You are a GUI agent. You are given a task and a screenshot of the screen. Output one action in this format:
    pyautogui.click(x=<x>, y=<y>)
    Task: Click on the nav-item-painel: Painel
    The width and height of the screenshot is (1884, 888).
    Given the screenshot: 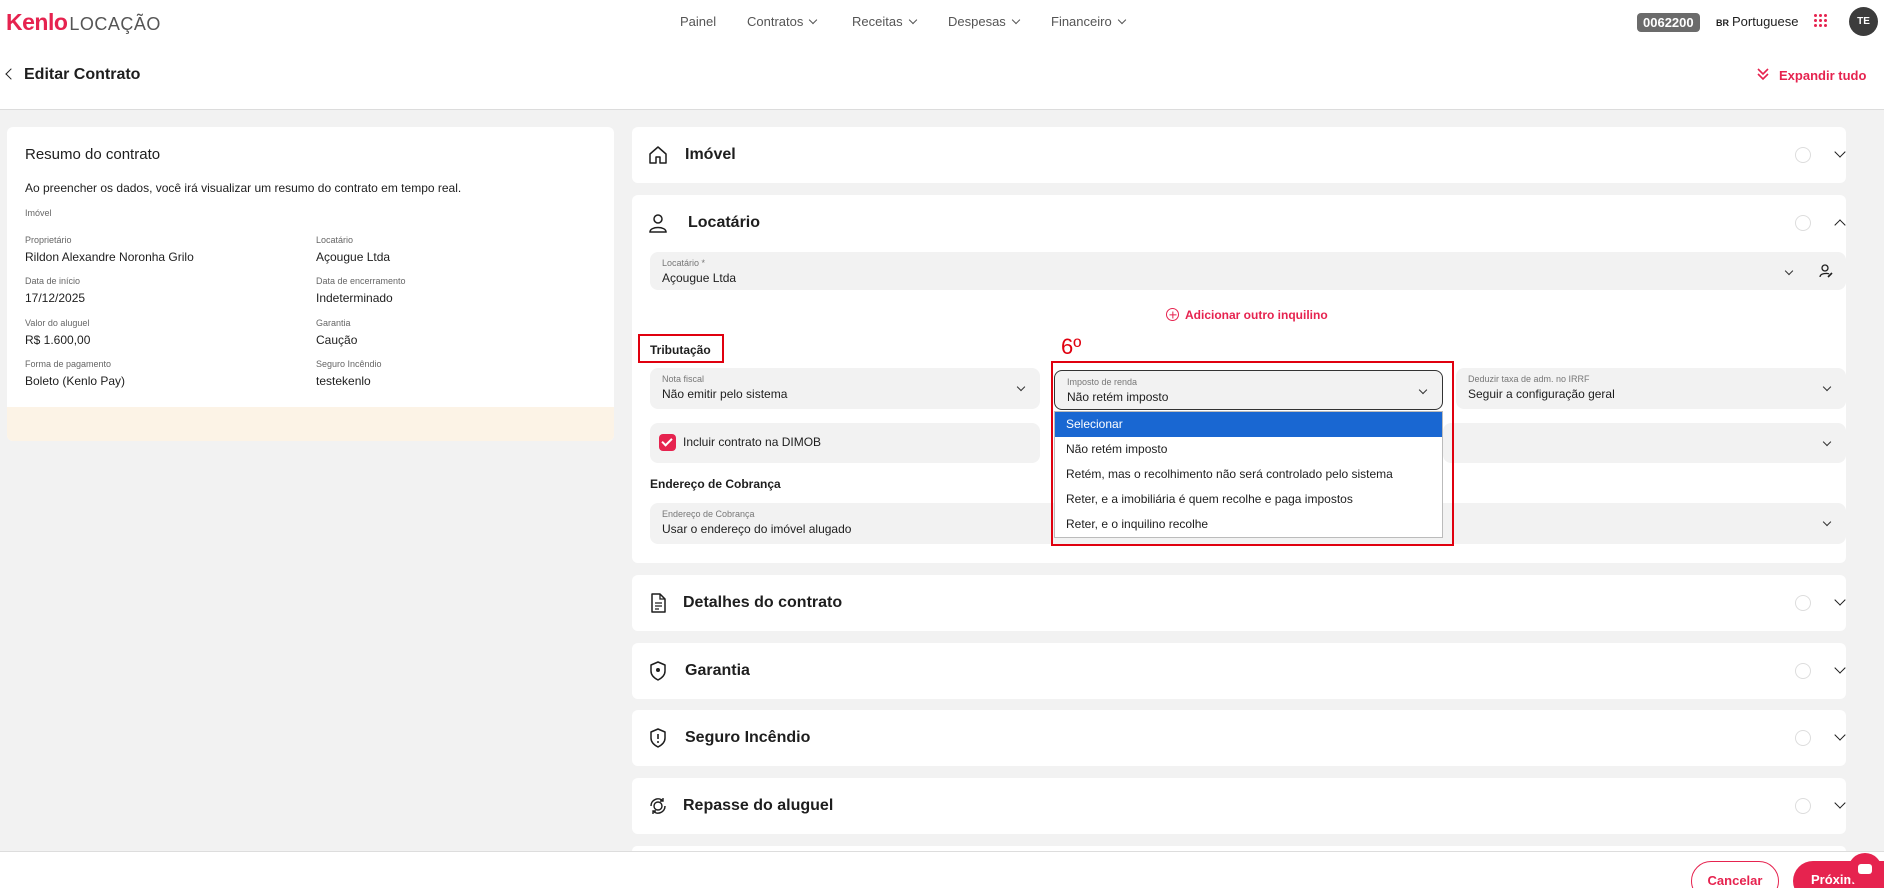 What is the action you would take?
    pyautogui.click(x=698, y=21)
    